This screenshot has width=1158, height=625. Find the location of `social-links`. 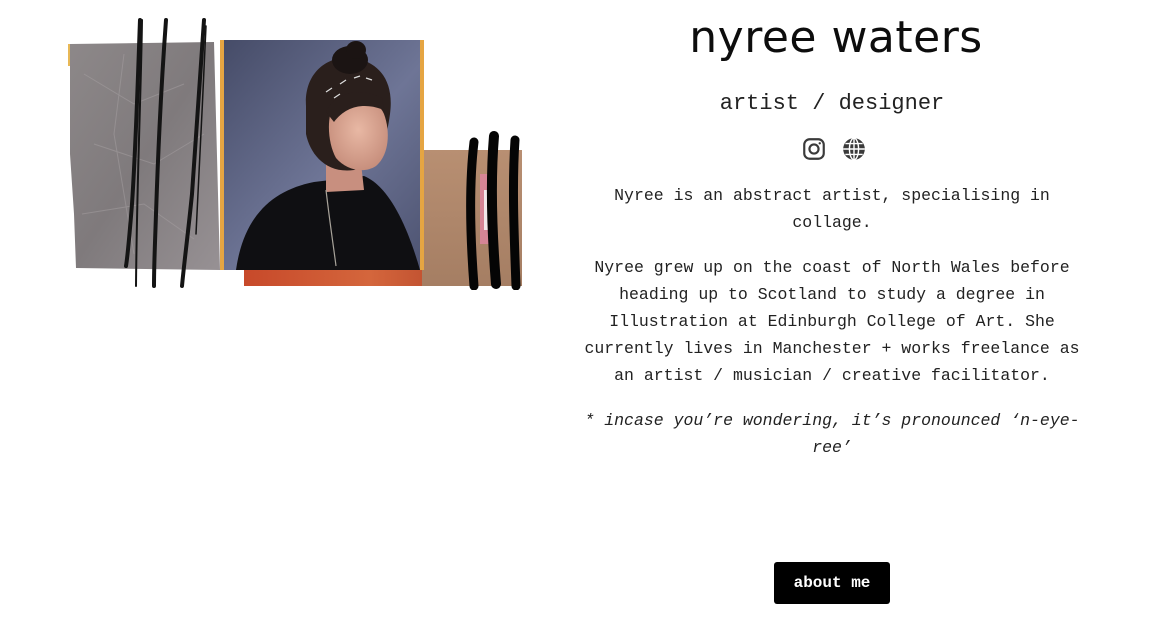

social-links is located at coordinates (834, 149).